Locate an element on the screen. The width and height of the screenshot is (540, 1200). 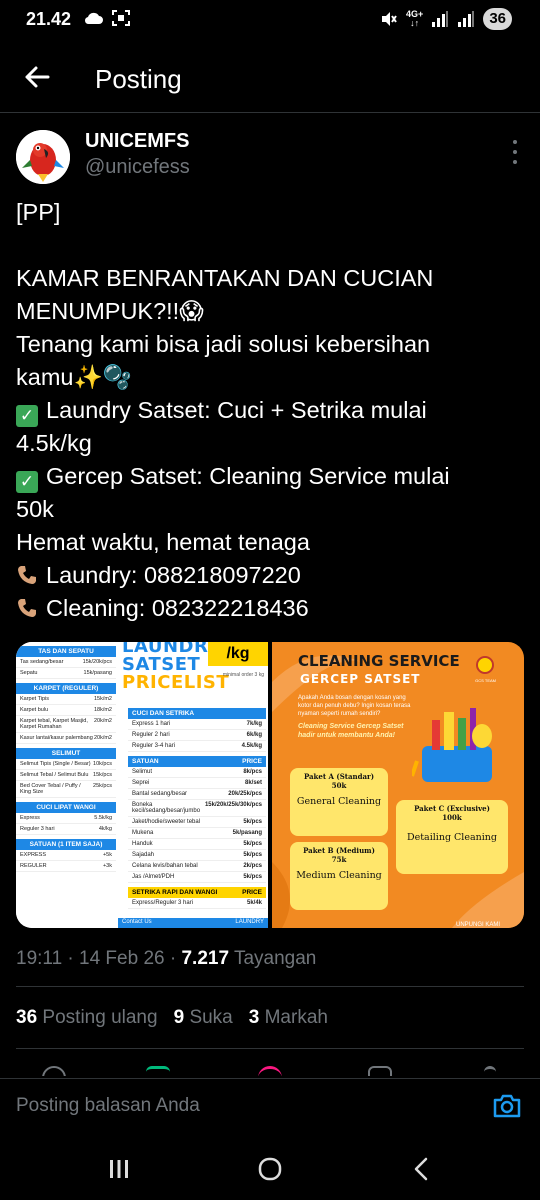
post-timestamp-views: 19:11 · 14 Feb 26 · 7.217 Tayangan is located at coordinates (166, 959).